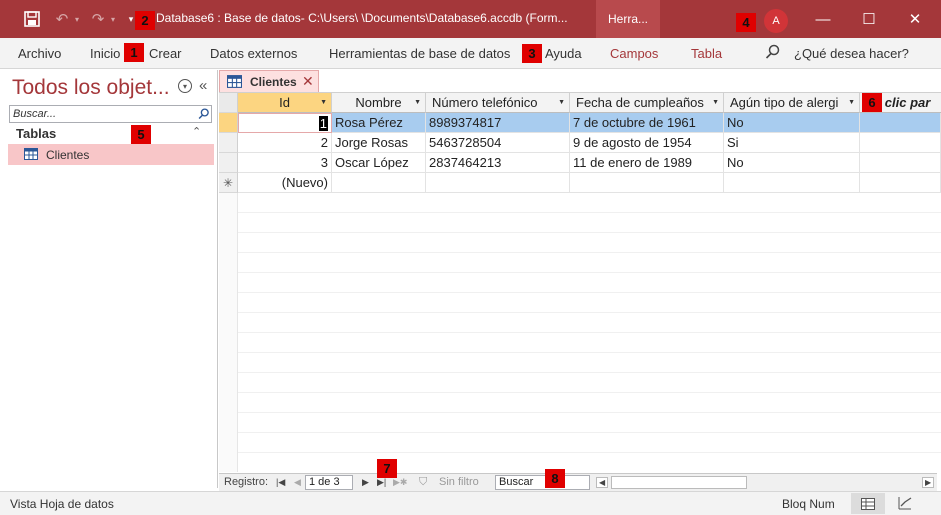 The image size is (941, 515). What do you see at coordinates (32, 19) in the screenshot?
I see `save-icon` at bounding box center [32, 19].